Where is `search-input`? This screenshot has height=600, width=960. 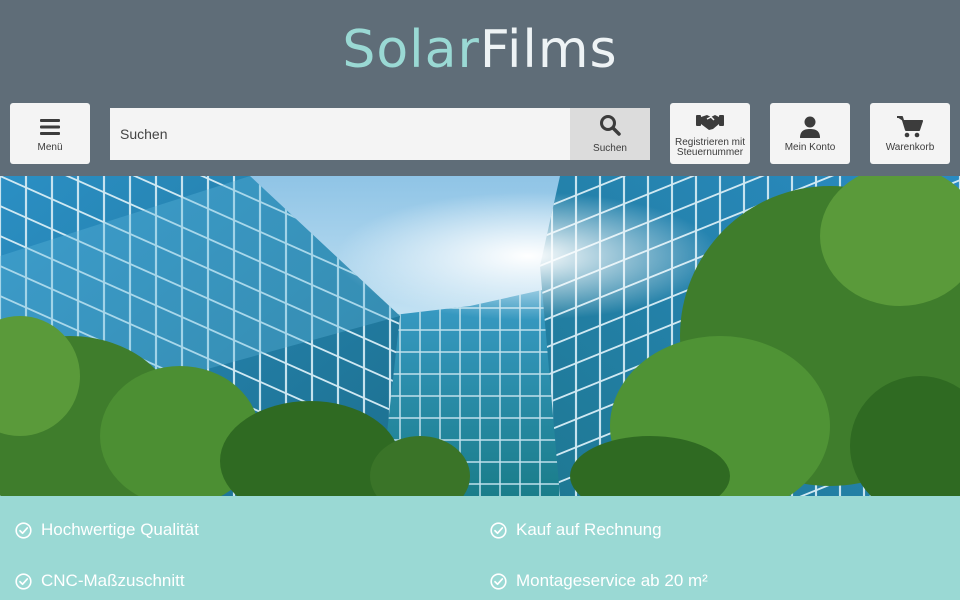 search-input is located at coordinates (340, 134).